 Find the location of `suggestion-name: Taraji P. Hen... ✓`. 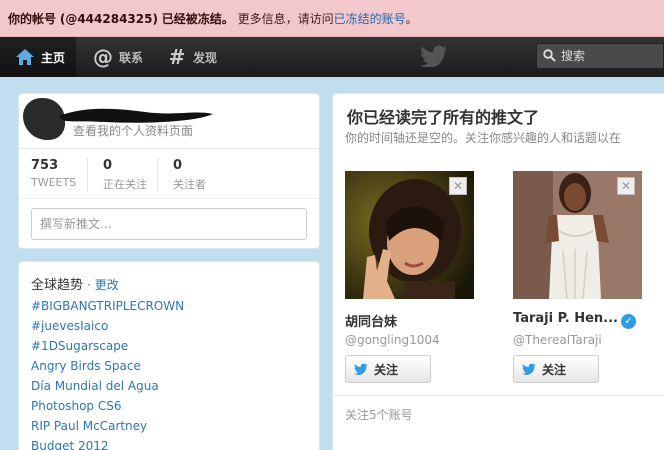

suggestion-name: Taraji P. Hen... ✓ is located at coordinates (574, 320).